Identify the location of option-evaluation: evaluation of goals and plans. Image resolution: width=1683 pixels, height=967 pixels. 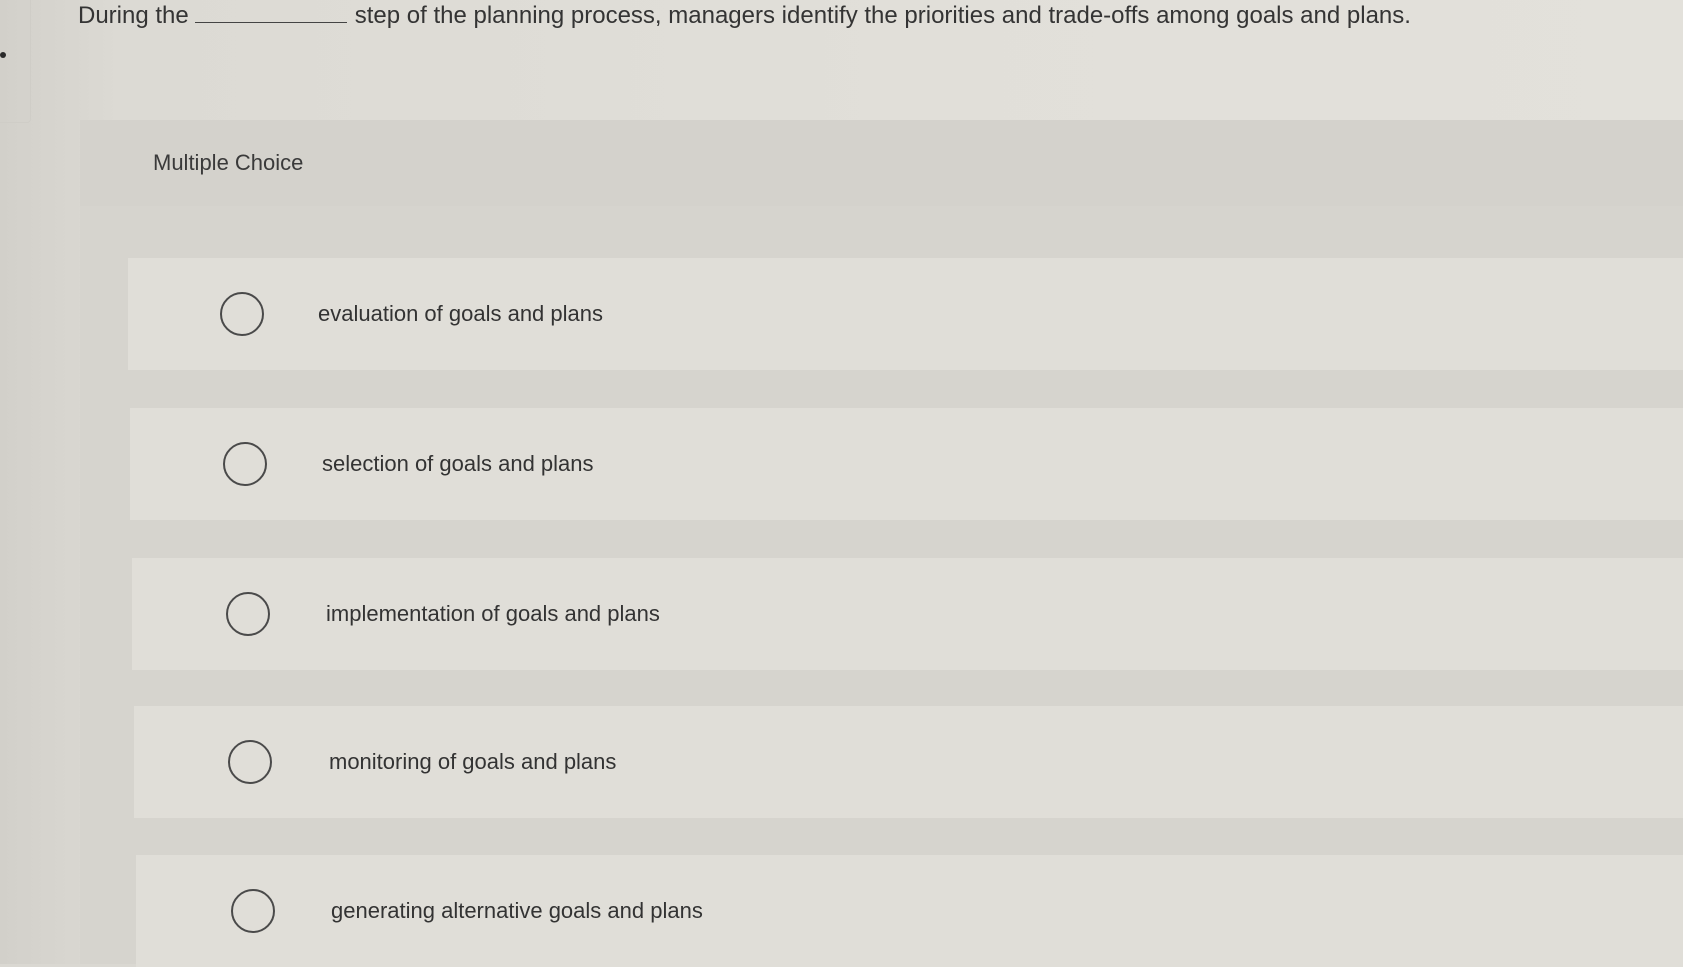
(905, 314).